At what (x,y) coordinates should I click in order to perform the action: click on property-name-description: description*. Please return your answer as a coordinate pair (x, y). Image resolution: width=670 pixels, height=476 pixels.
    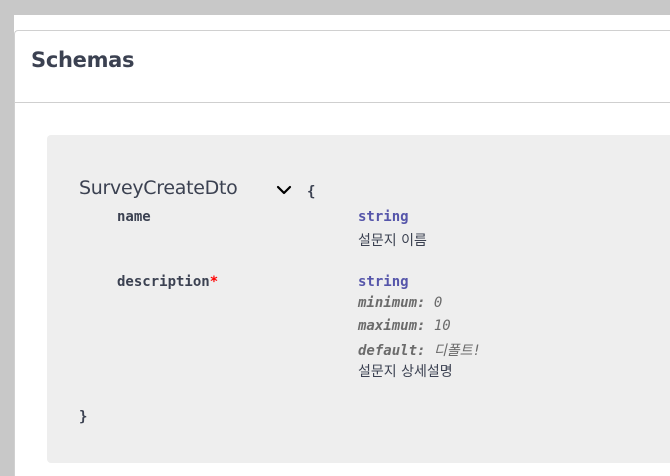
    Looking at the image, I should click on (167, 282).